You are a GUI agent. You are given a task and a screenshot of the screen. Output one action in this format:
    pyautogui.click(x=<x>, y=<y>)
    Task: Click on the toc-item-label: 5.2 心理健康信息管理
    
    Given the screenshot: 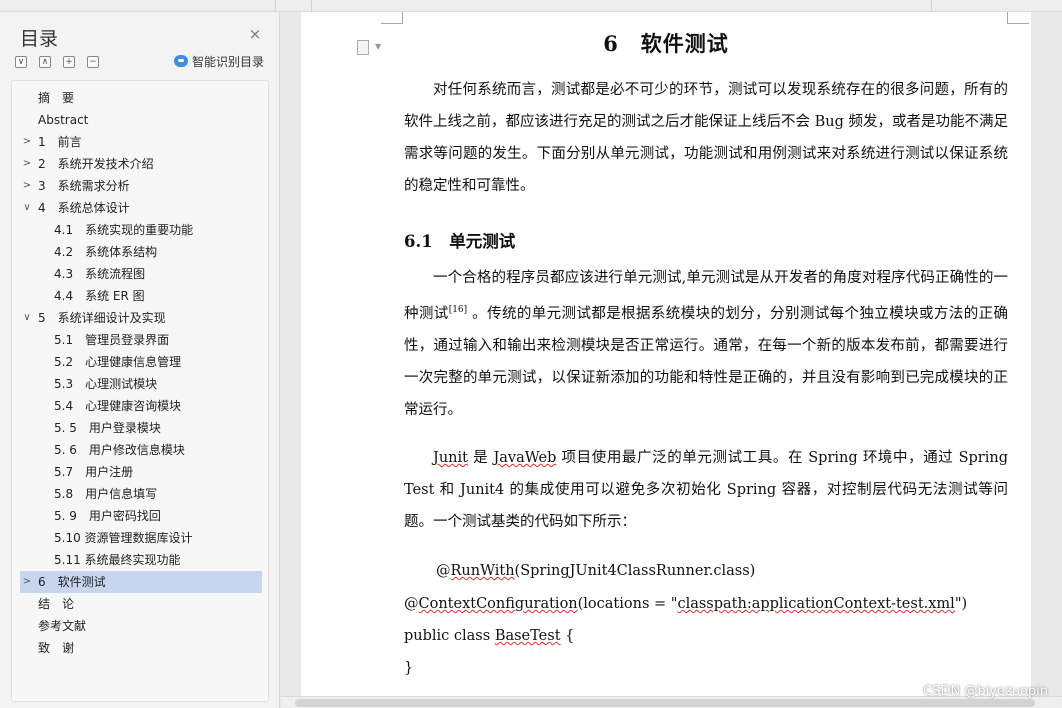 What is the action you would take?
    pyautogui.click(x=118, y=362)
    